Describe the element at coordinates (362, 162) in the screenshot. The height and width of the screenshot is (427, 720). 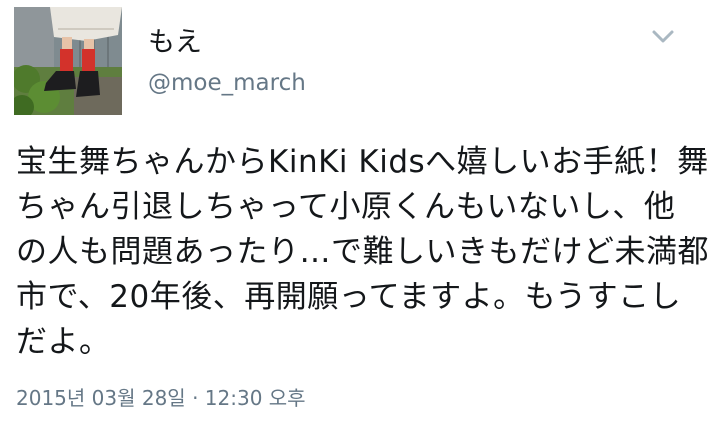
I see `tweet-text-line: 宝生舞ちゃんからKinKi Kidsへ嬉しいお手紙！舞` at that location.